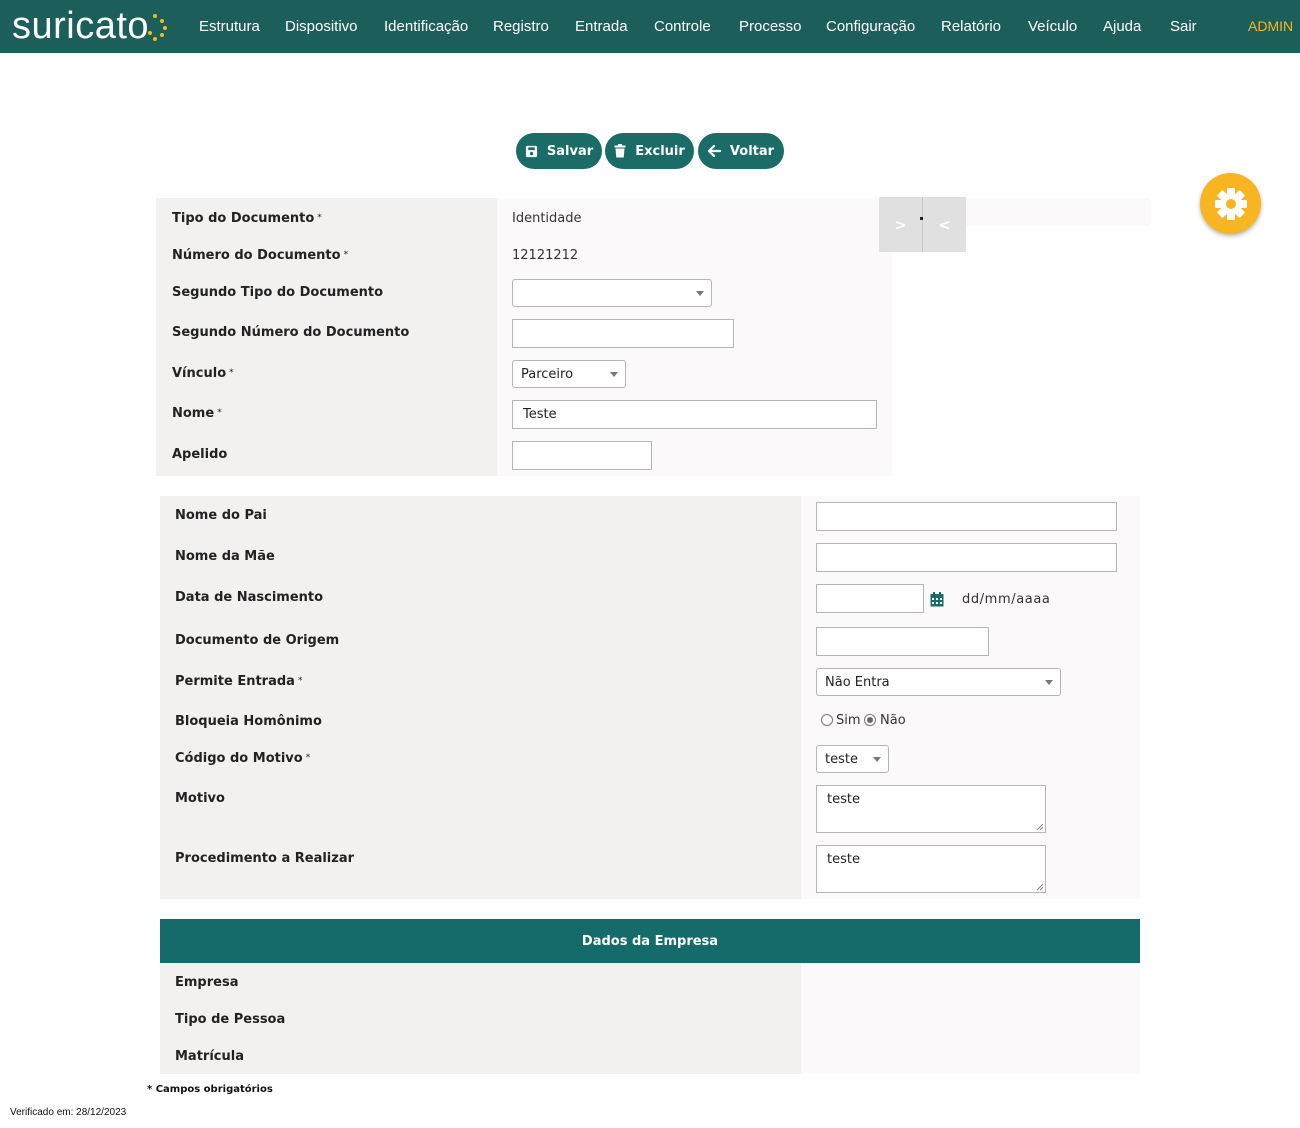 Image resolution: width=1300 pixels, height=1128 pixels. What do you see at coordinates (921, 218) in the screenshot?
I see `toggle-dot` at bounding box center [921, 218].